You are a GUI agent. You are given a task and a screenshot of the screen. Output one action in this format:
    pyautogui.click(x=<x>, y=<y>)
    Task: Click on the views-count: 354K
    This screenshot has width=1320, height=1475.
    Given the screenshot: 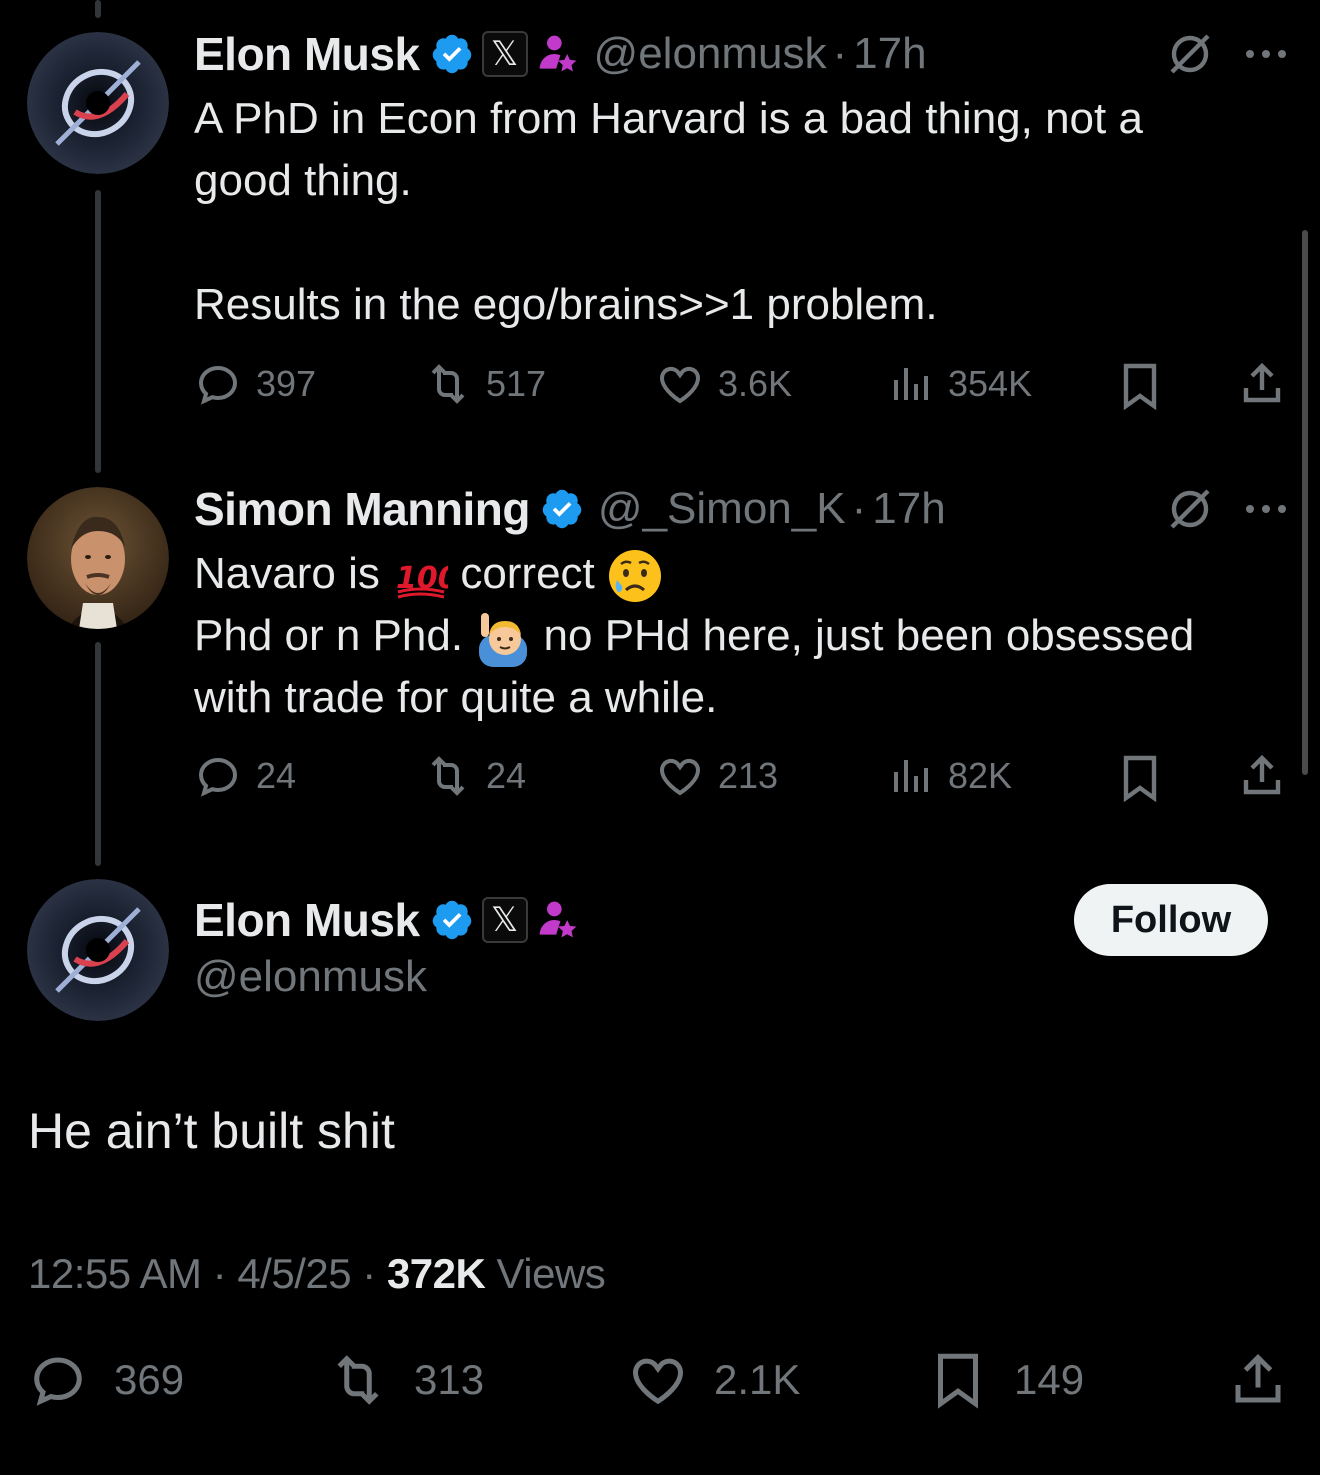 What is the action you would take?
    pyautogui.click(x=990, y=383)
    